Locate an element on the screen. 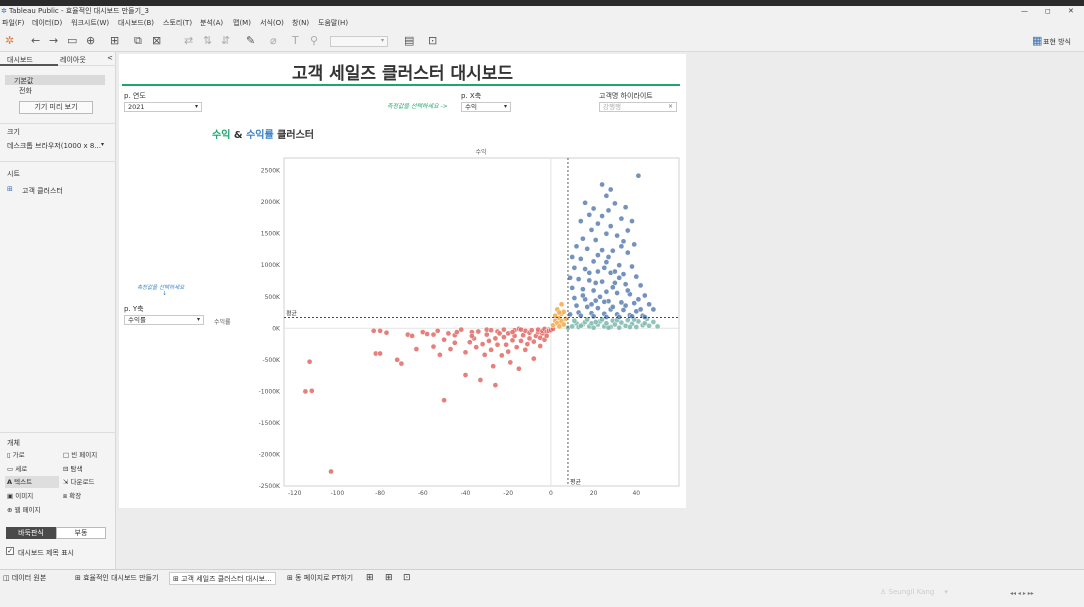 This screenshot has height=607, width=1084. save-icon: ▭ is located at coordinates (72, 41).